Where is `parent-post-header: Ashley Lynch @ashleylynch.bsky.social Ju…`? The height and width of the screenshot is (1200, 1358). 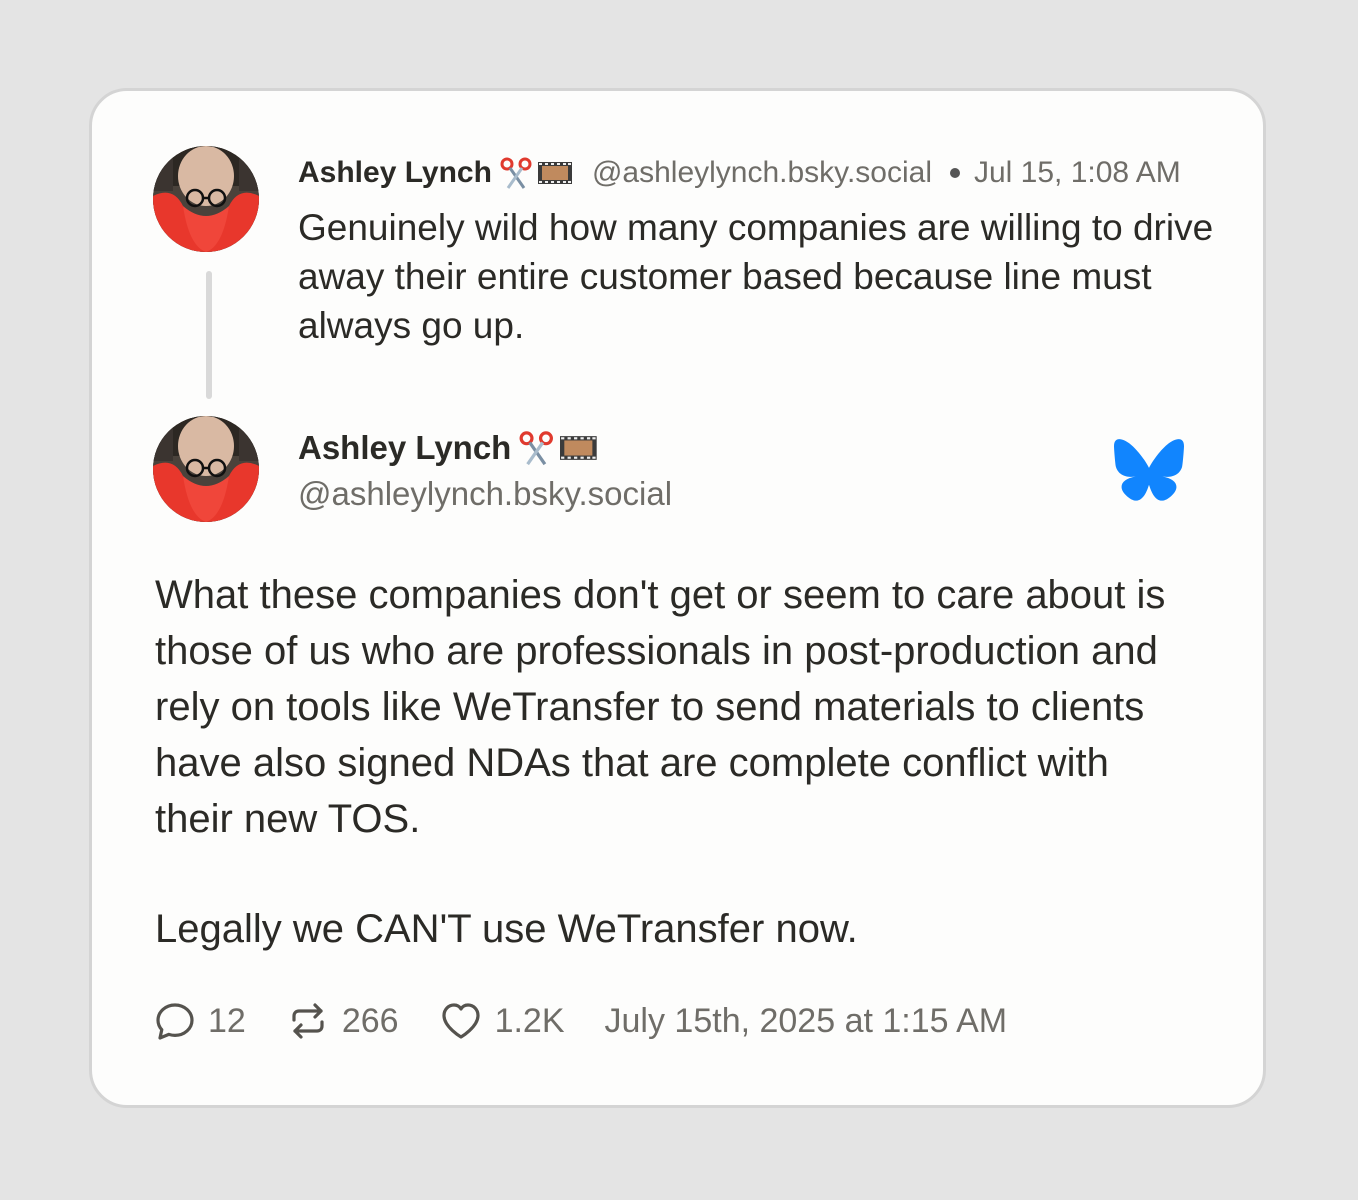
parent-post-header: Ashley Lynch @ashleylynch.bsky.social Ju… is located at coordinates (739, 173).